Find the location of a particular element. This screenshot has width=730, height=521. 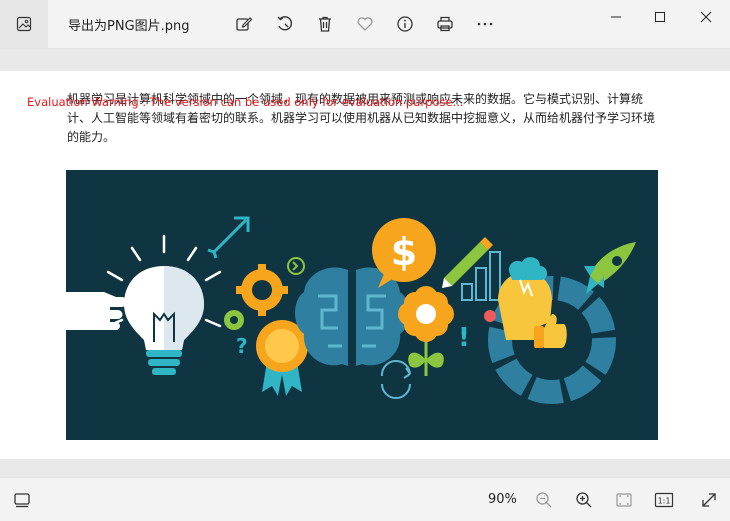

exclamation-mark-text: ! is located at coordinates (464, 338).